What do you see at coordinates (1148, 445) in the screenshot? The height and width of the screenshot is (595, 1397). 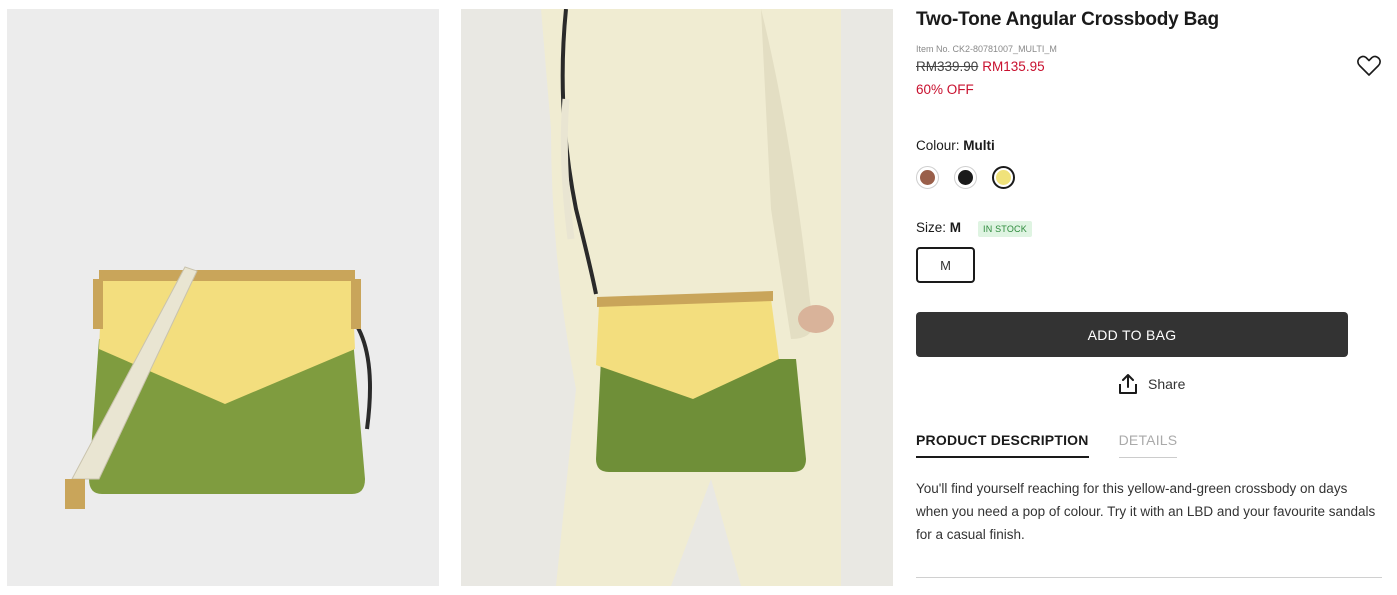 I see `tab-details: DETAILS` at bounding box center [1148, 445].